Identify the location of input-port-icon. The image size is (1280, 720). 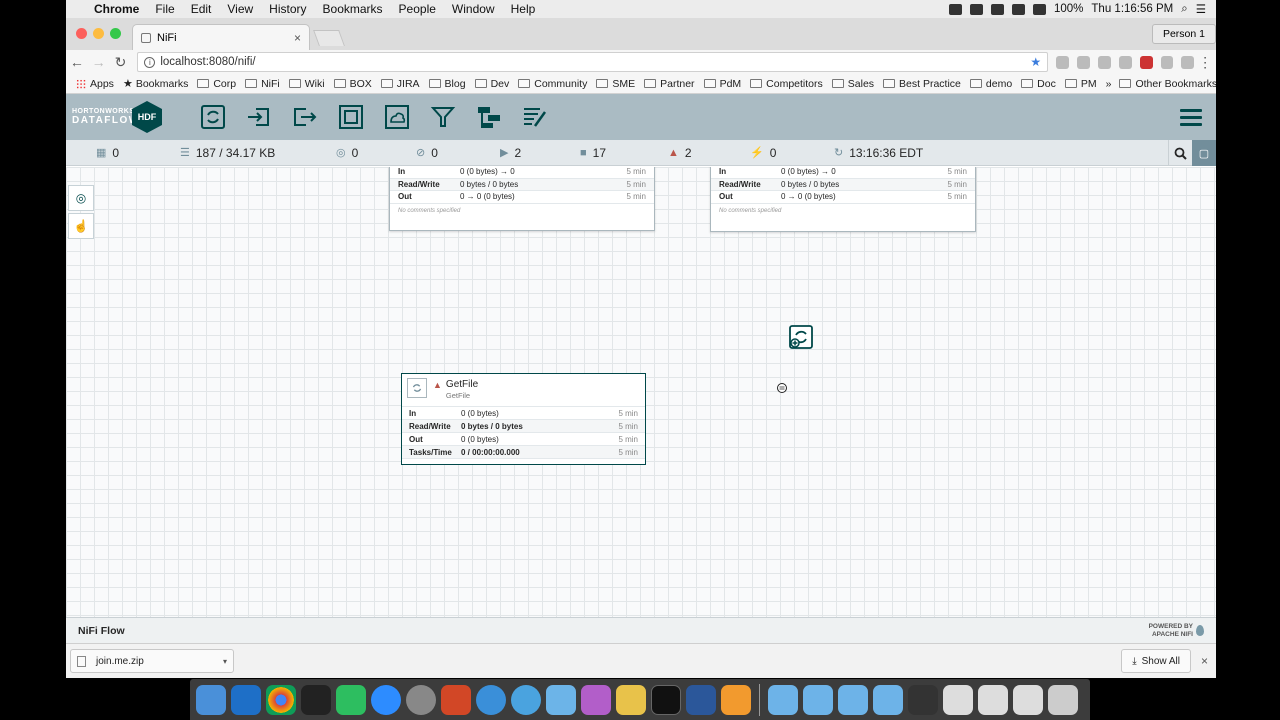
(259, 117).